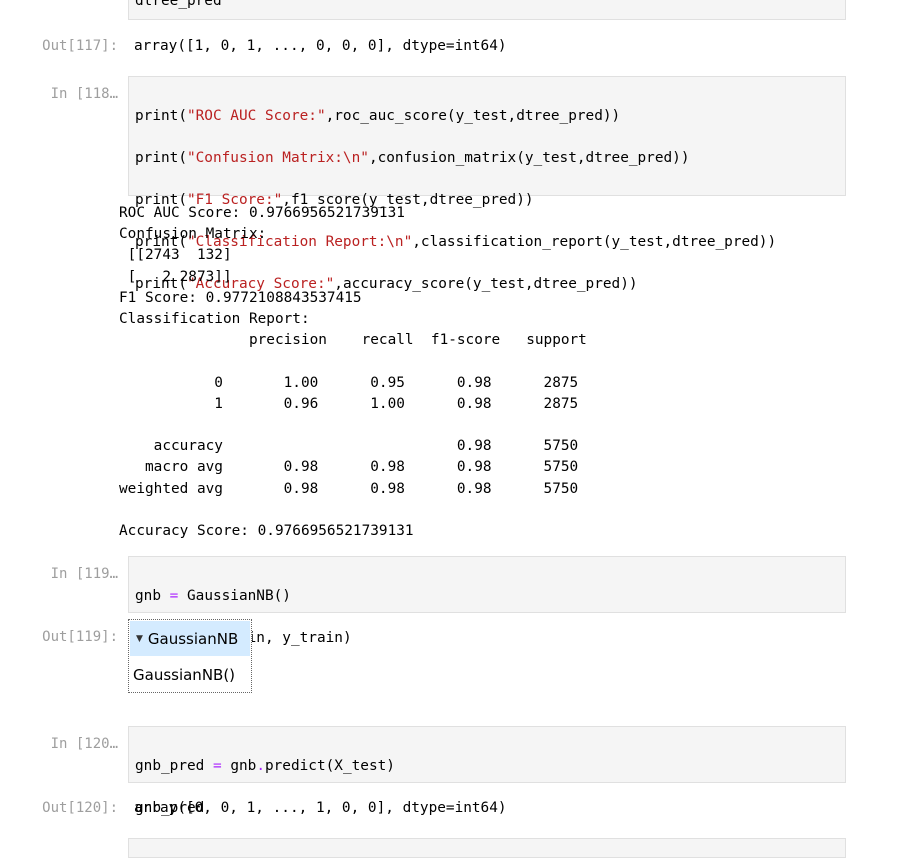 This screenshot has height=858, width=898. What do you see at coordinates (193, 638) in the screenshot?
I see `estimator-widget-title: GaussianNB` at bounding box center [193, 638].